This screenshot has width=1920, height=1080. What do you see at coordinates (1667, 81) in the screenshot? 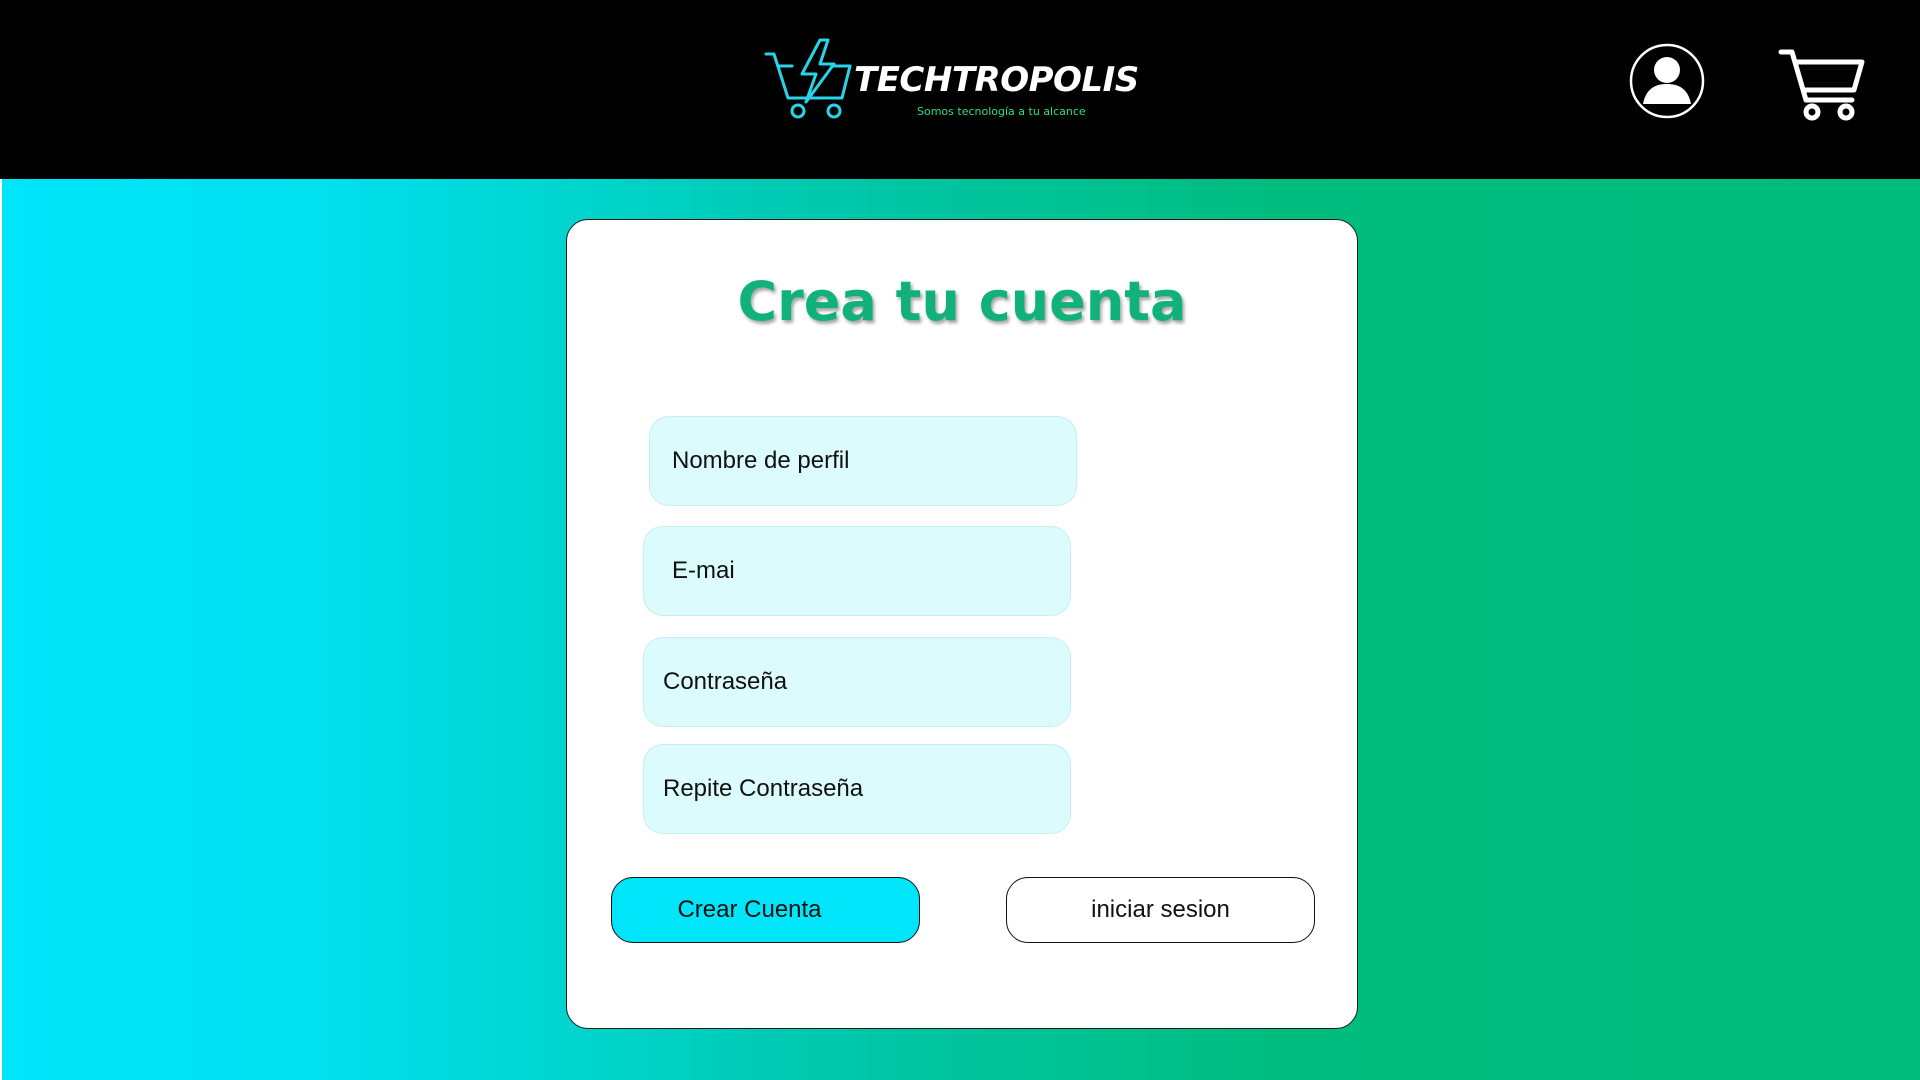
I see `user-account-icon` at bounding box center [1667, 81].